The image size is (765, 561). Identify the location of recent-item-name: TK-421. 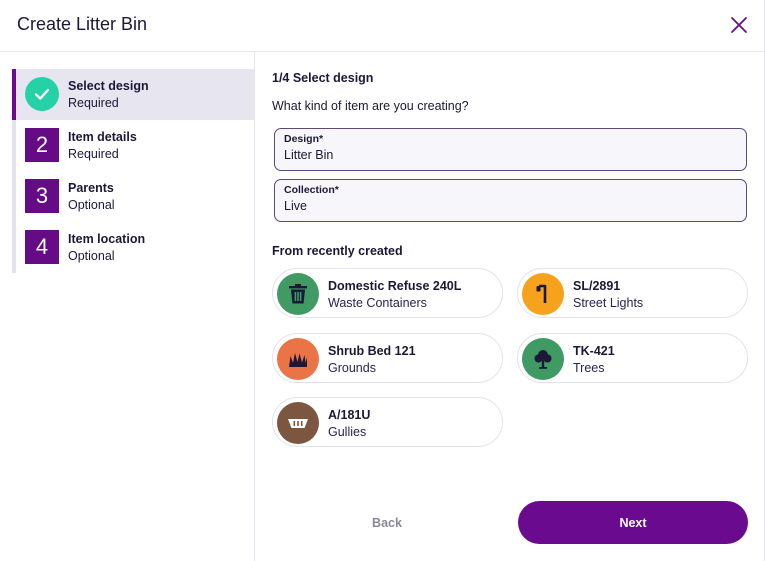
(594, 351).